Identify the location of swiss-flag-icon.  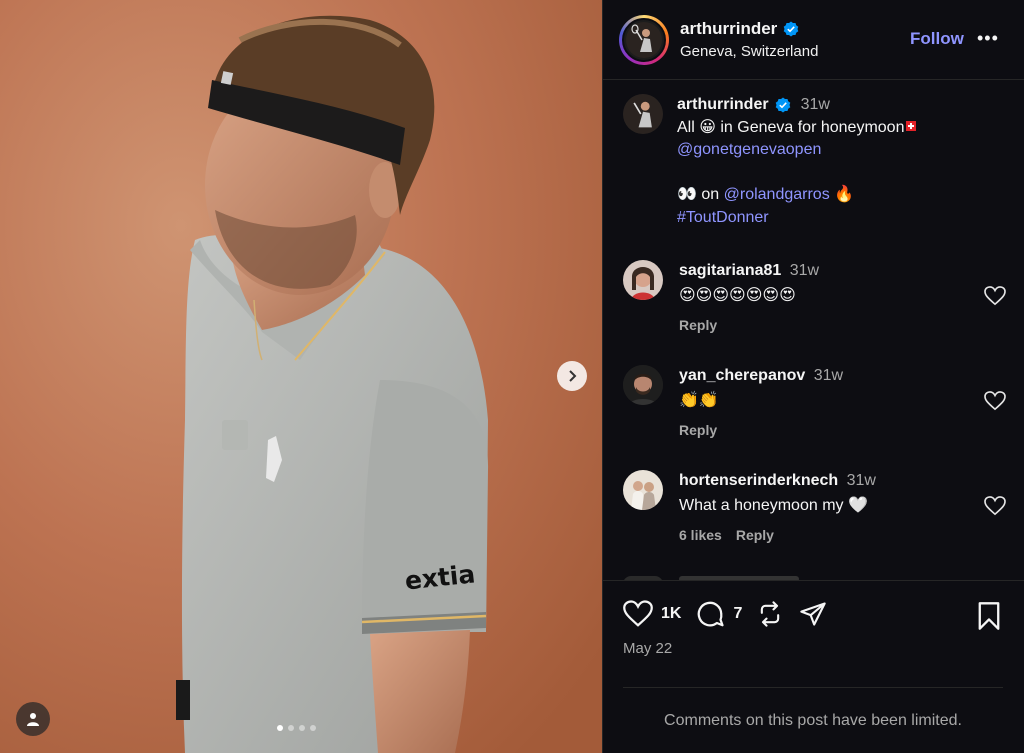
(911, 125).